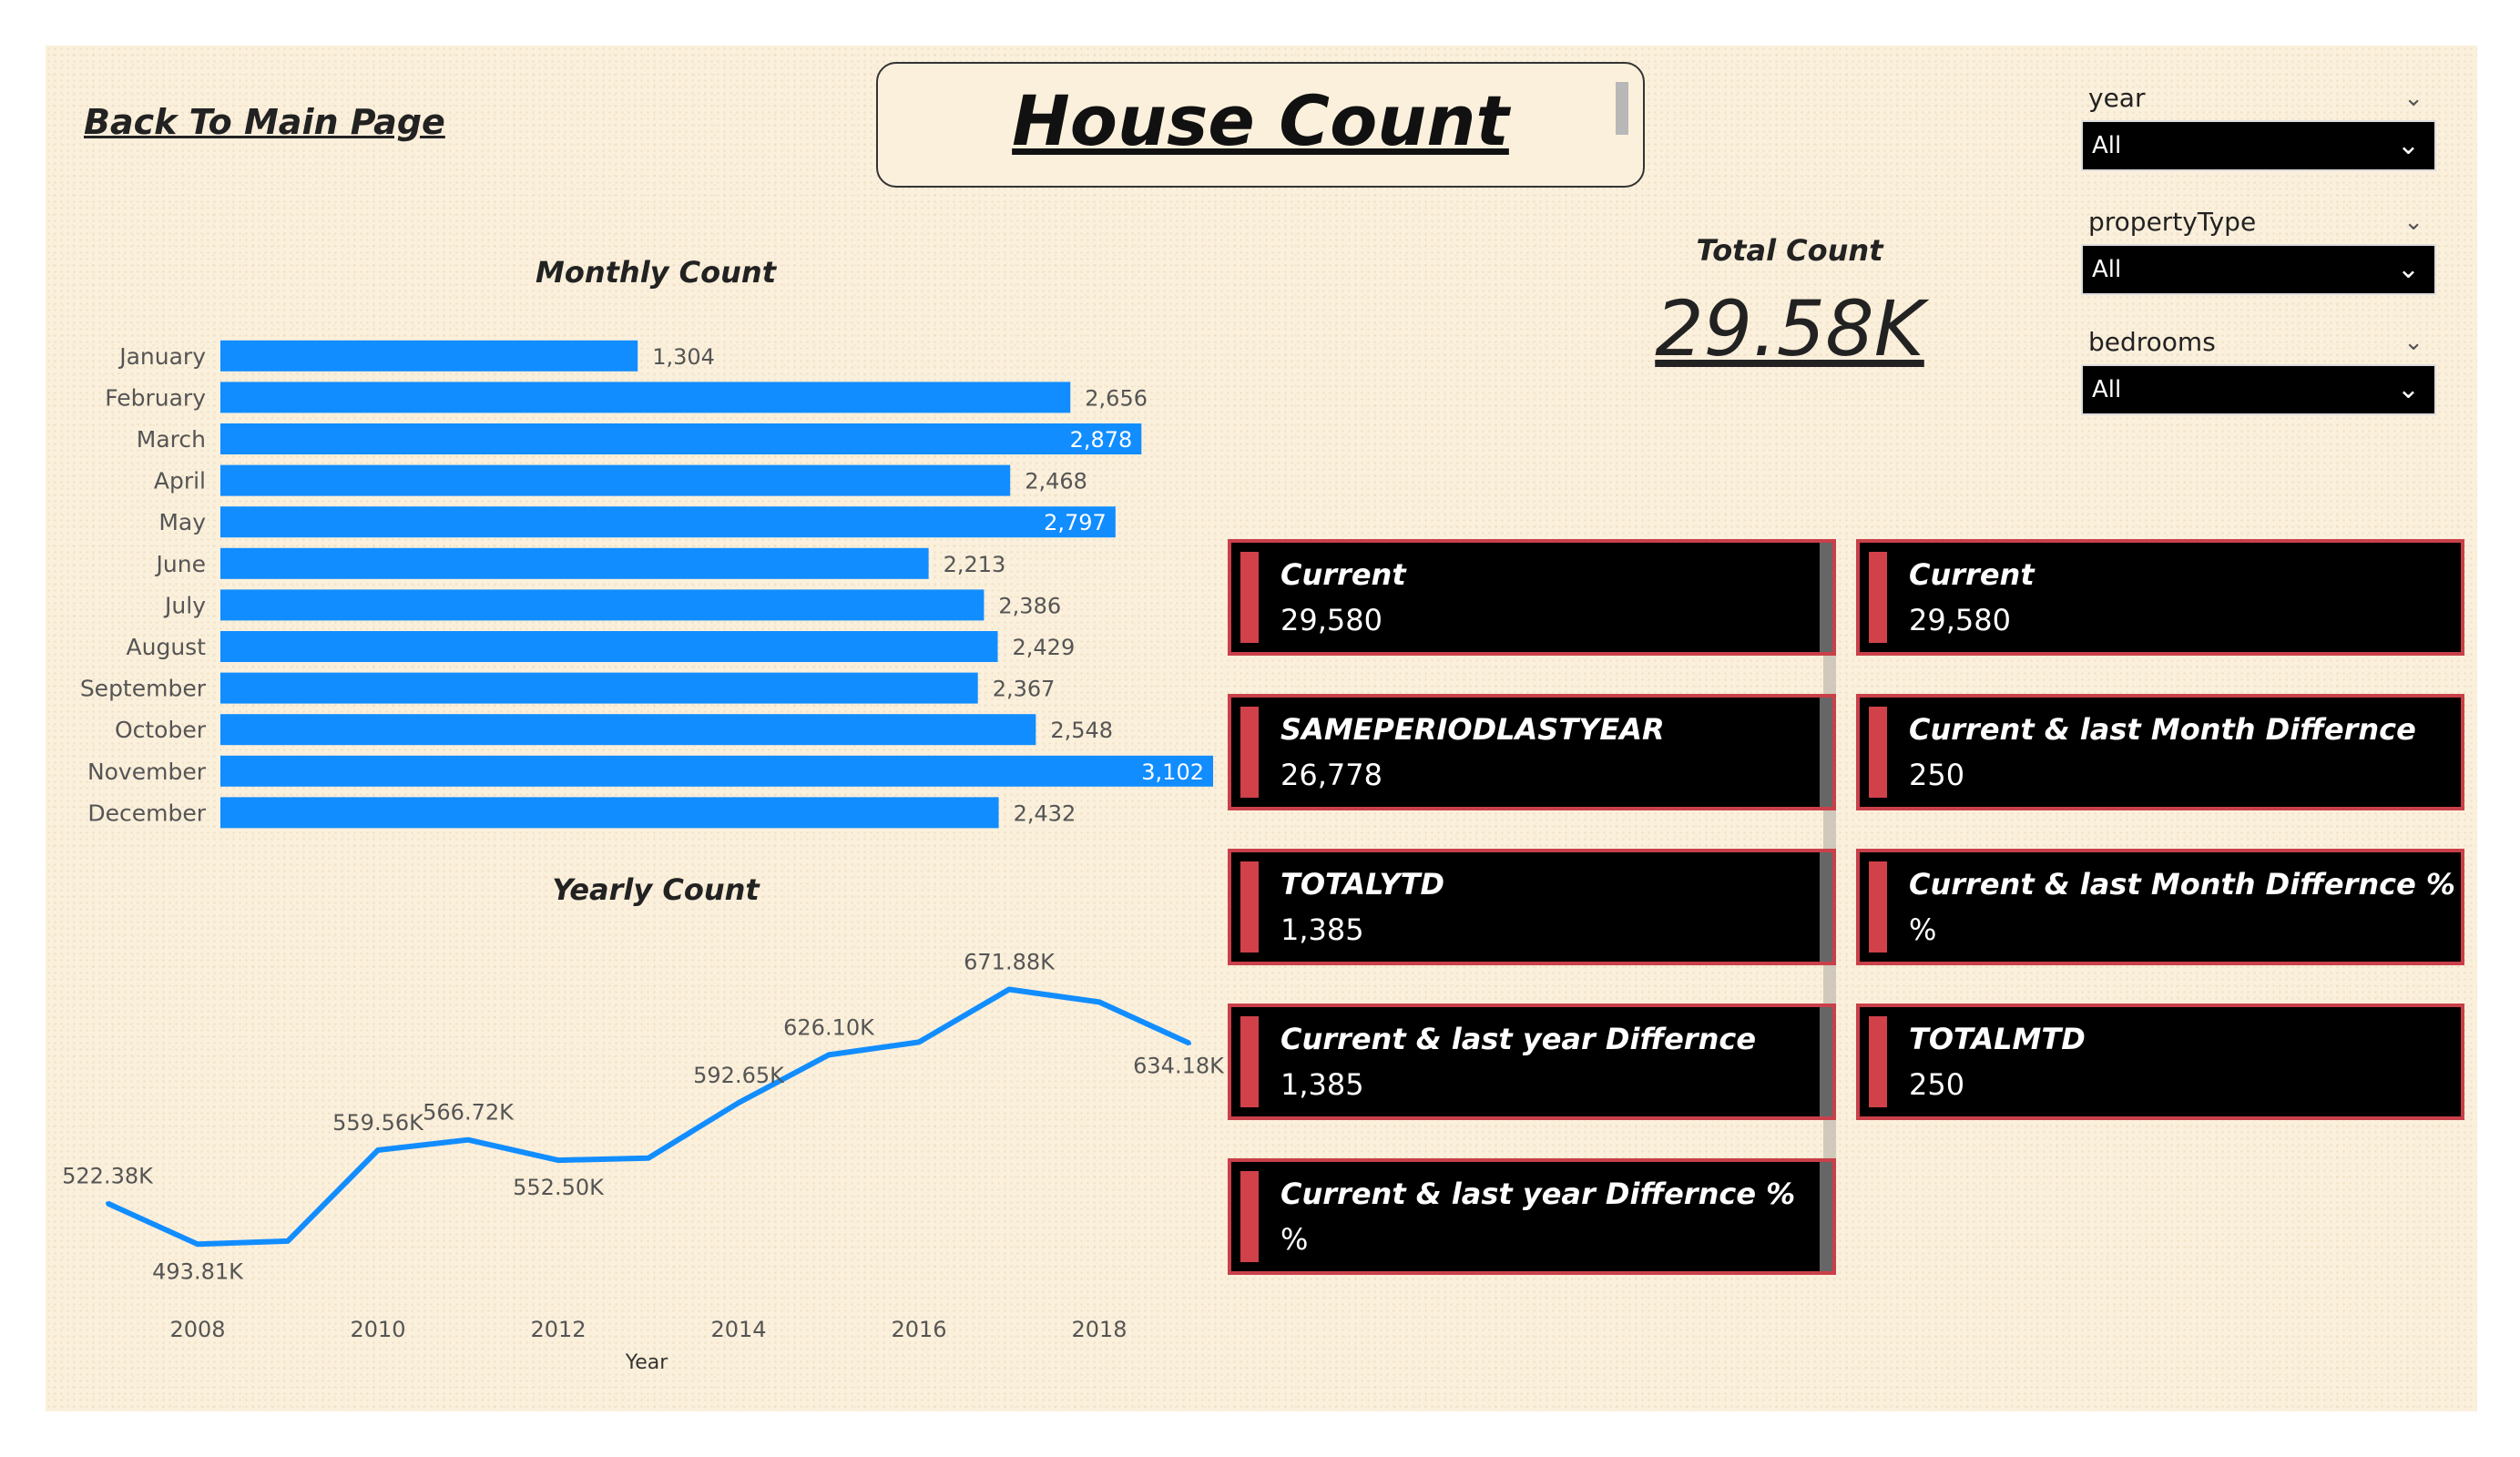  I want to click on card-label: Current & last Month Differnce %, so click(2182, 885).